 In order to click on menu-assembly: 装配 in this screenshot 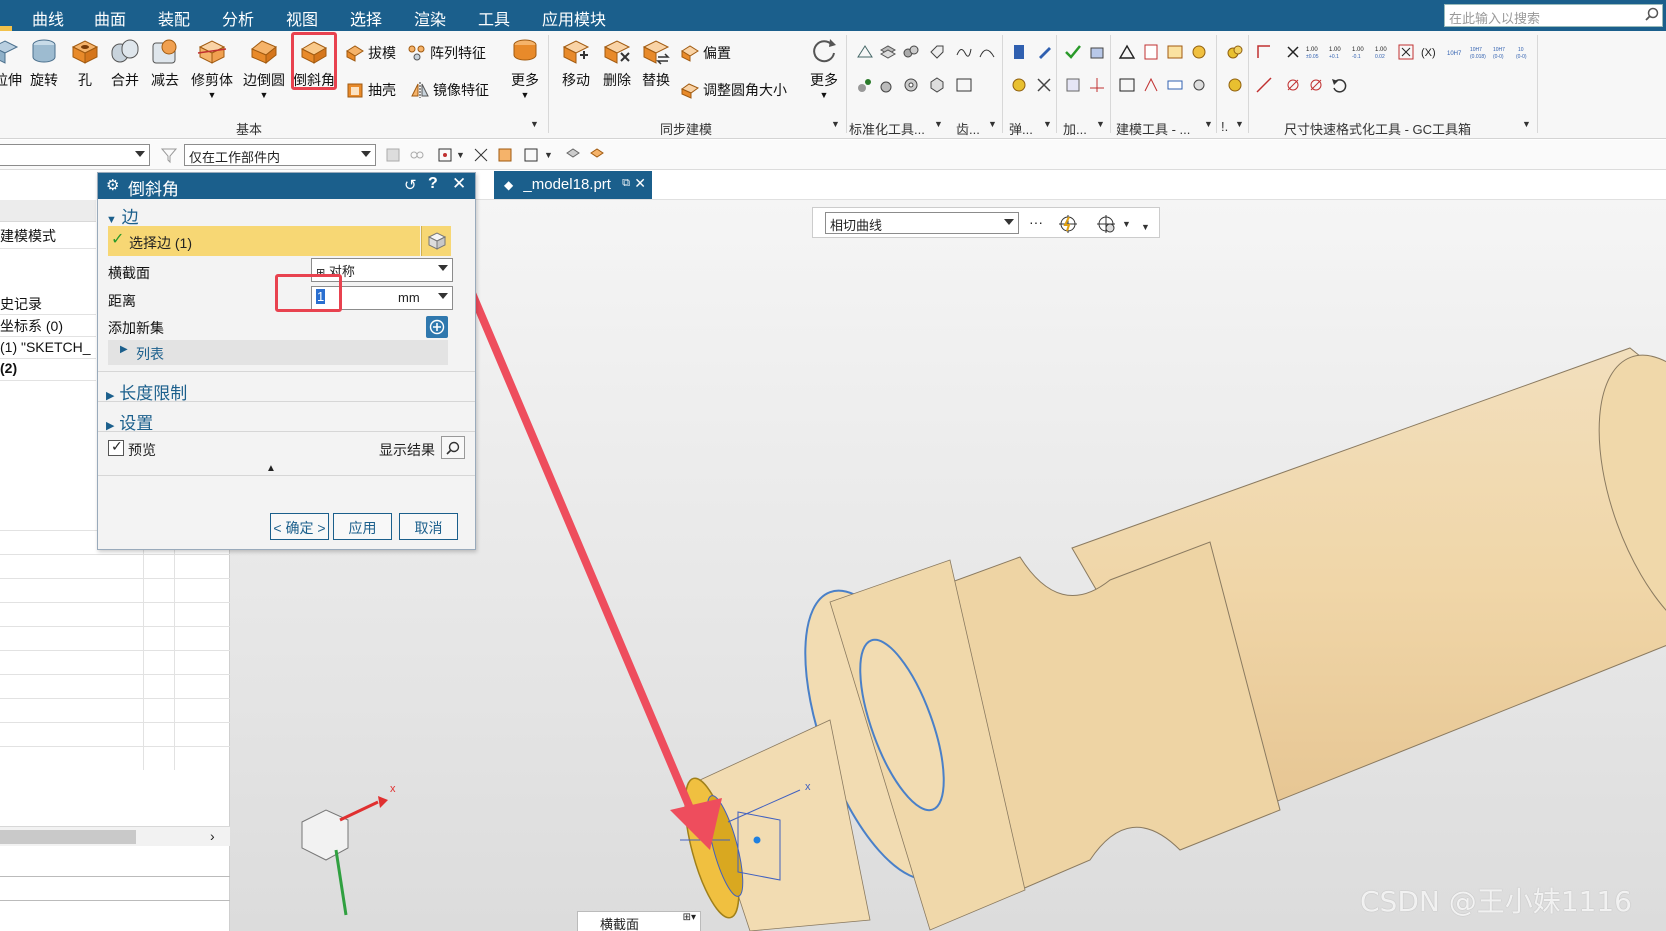, I will do `click(174, 18)`.